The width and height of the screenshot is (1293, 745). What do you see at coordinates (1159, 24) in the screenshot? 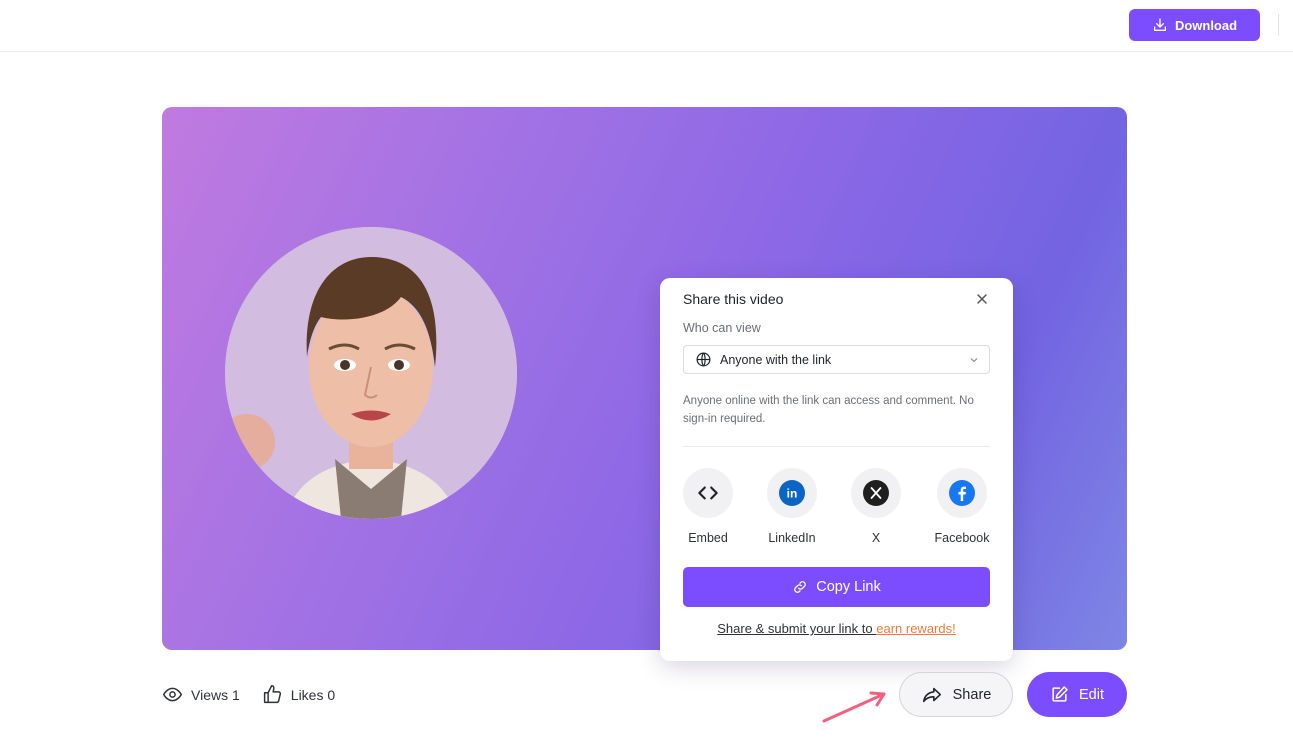
I see `download-icon` at bounding box center [1159, 24].